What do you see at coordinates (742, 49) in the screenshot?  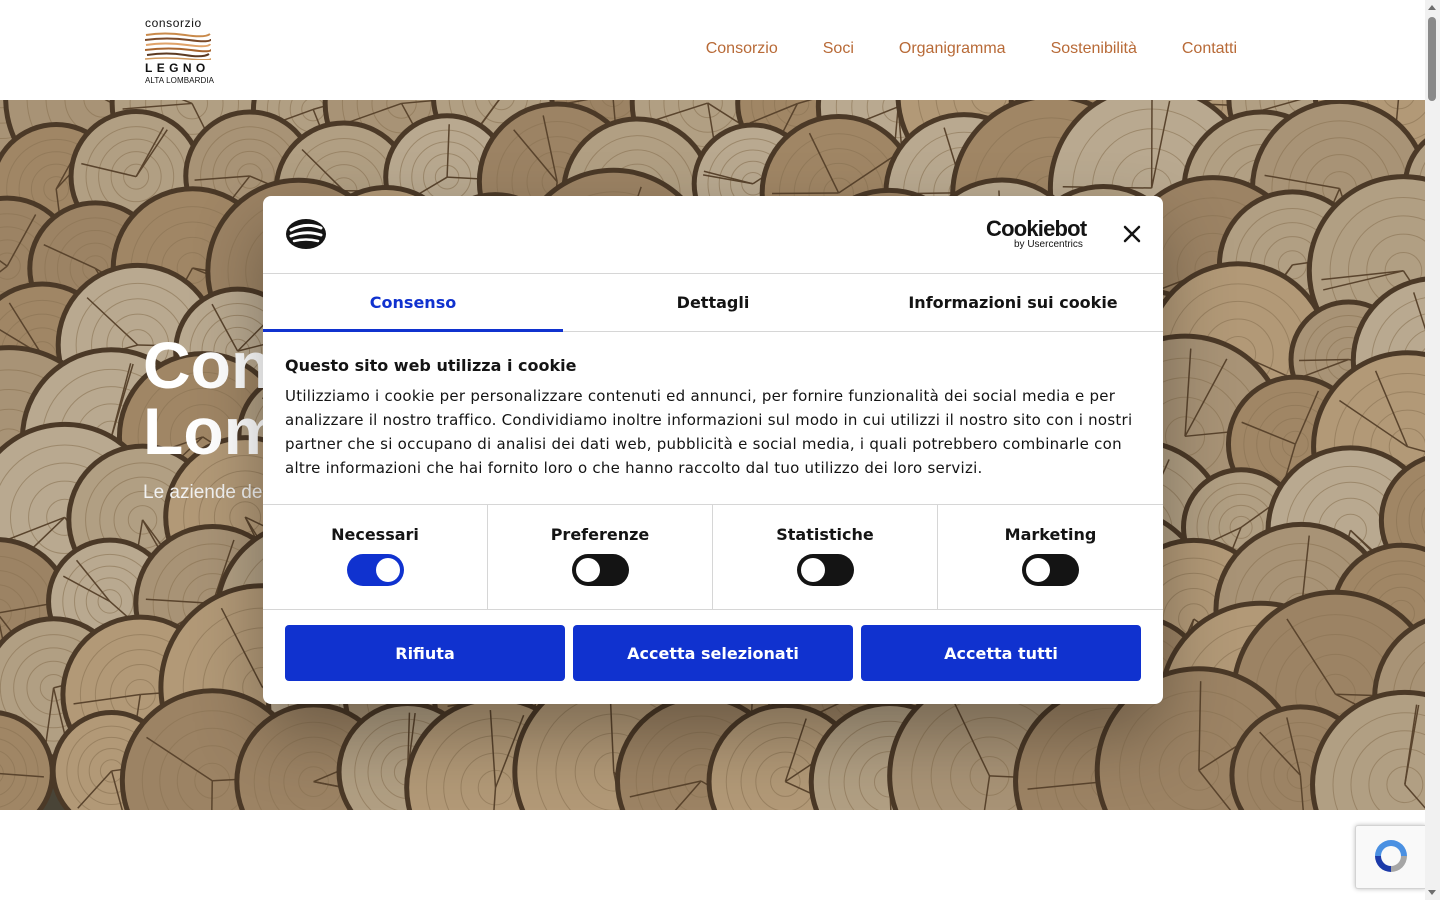 I see `nav-link-consorzio: Consorzio` at bounding box center [742, 49].